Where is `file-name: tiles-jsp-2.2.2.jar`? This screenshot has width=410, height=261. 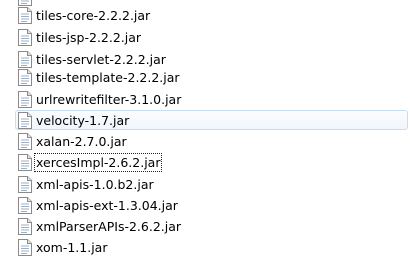 file-name: tiles-jsp-2.2.2.jar is located at coordinates (89, 37).